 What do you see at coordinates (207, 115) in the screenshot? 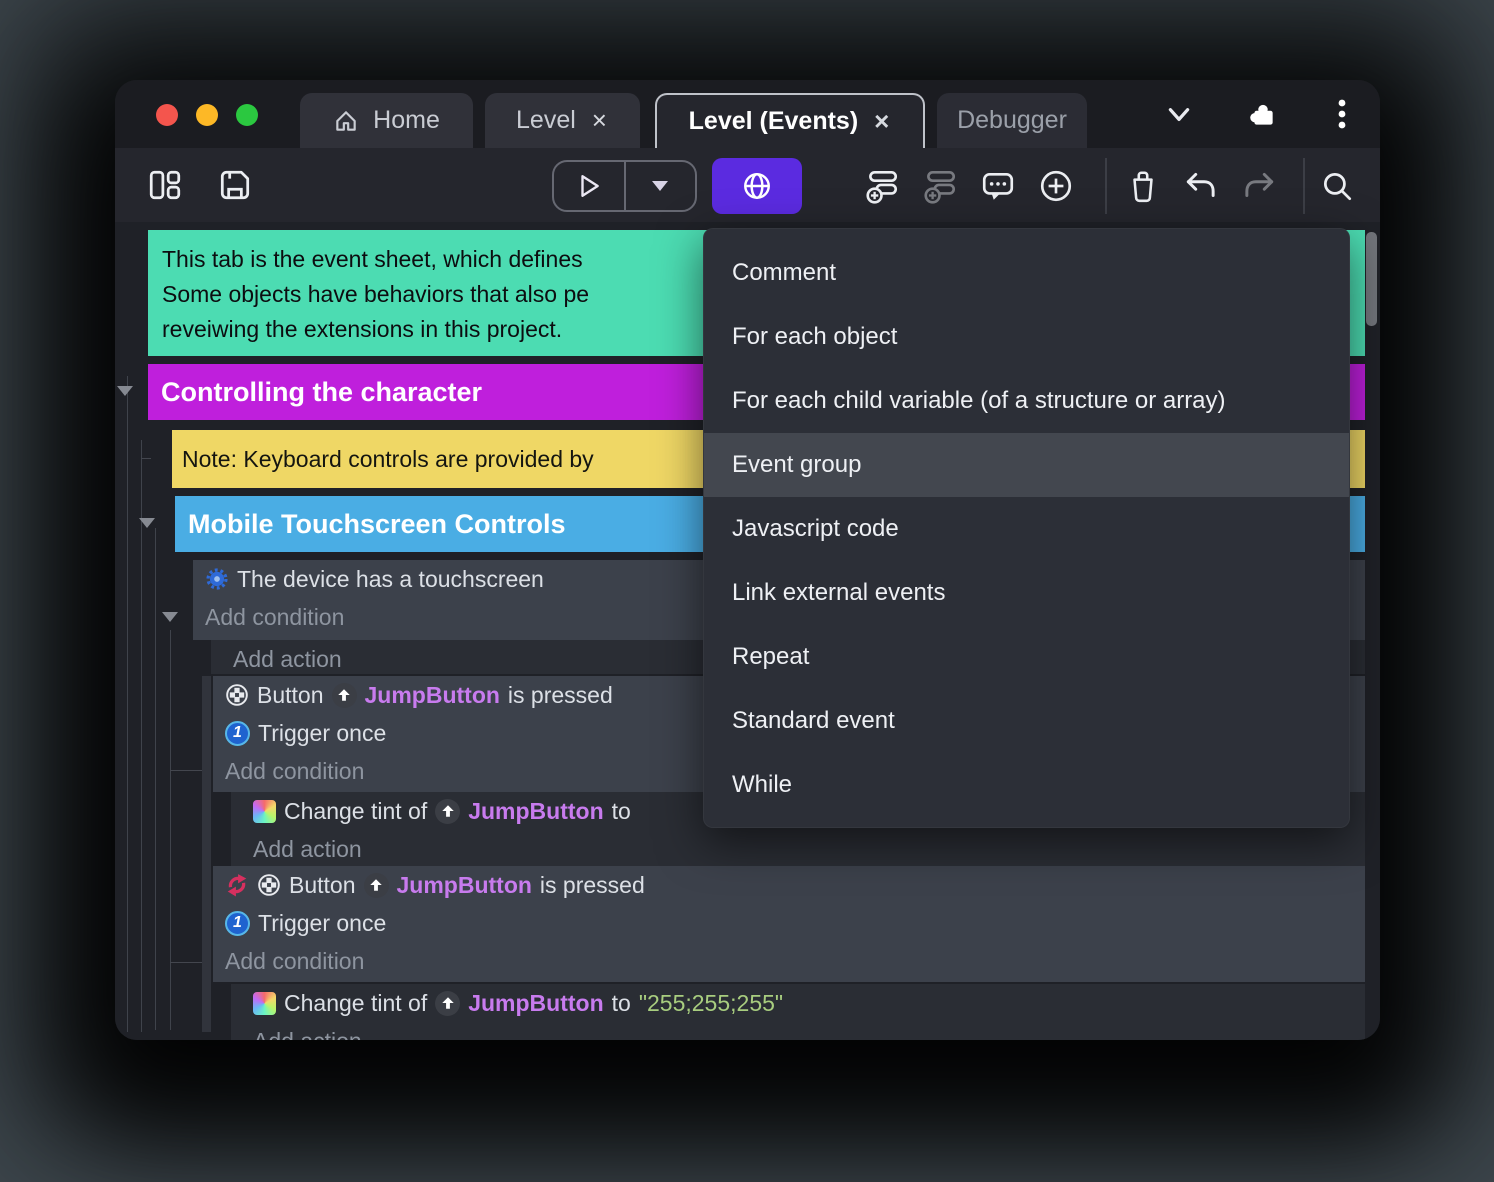
I see `minimize-window-button` at bounding box center [207, 115].